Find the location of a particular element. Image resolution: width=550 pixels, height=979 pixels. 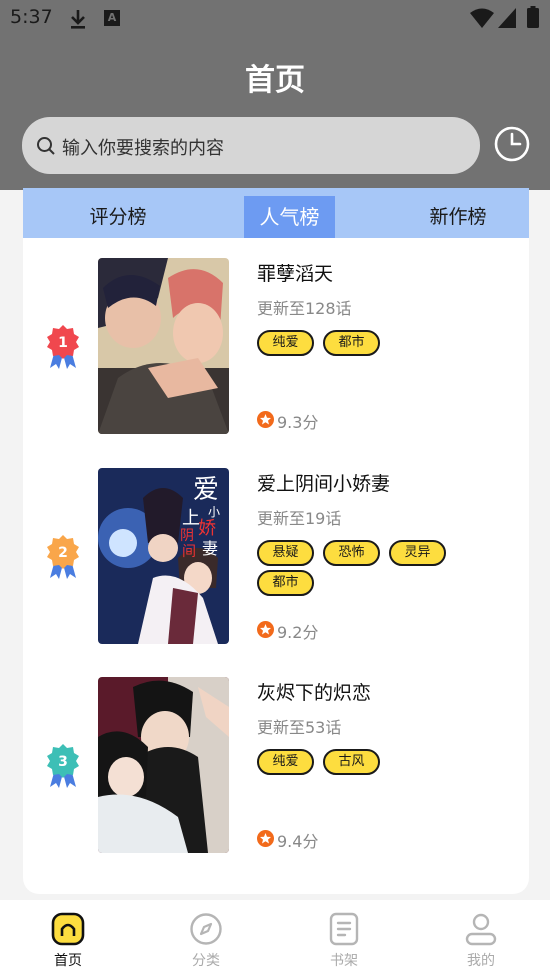

a-notification-icon: A is located at coordinates (112, 18).